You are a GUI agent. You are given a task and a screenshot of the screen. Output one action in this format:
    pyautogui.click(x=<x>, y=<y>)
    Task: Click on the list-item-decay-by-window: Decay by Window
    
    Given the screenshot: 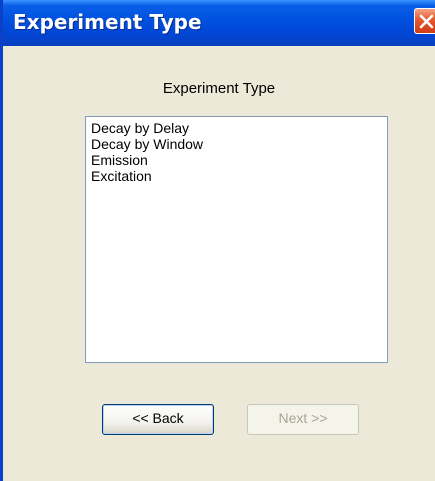 What is the action you would take?
    pyautogui.click(x=236, y=144)
    